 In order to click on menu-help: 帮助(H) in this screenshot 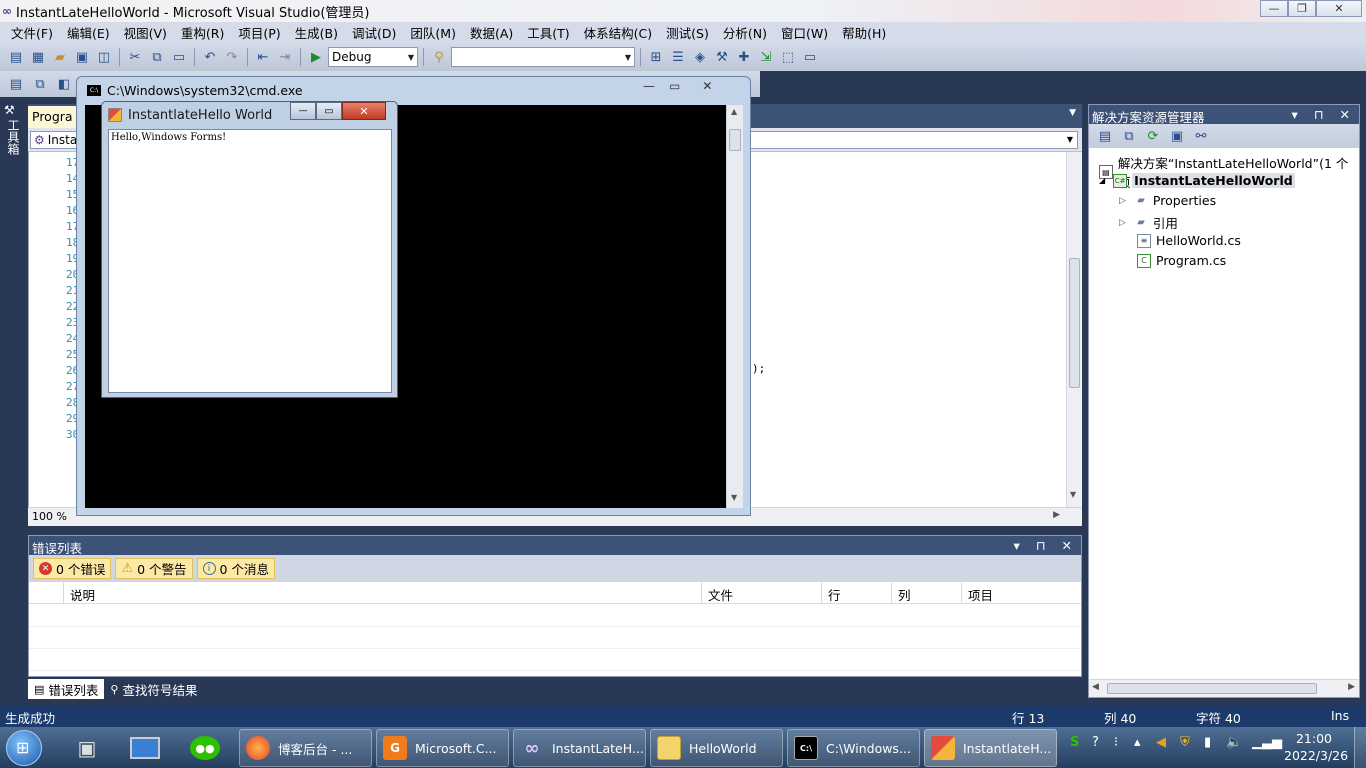, I will do `click(864, 32)`.